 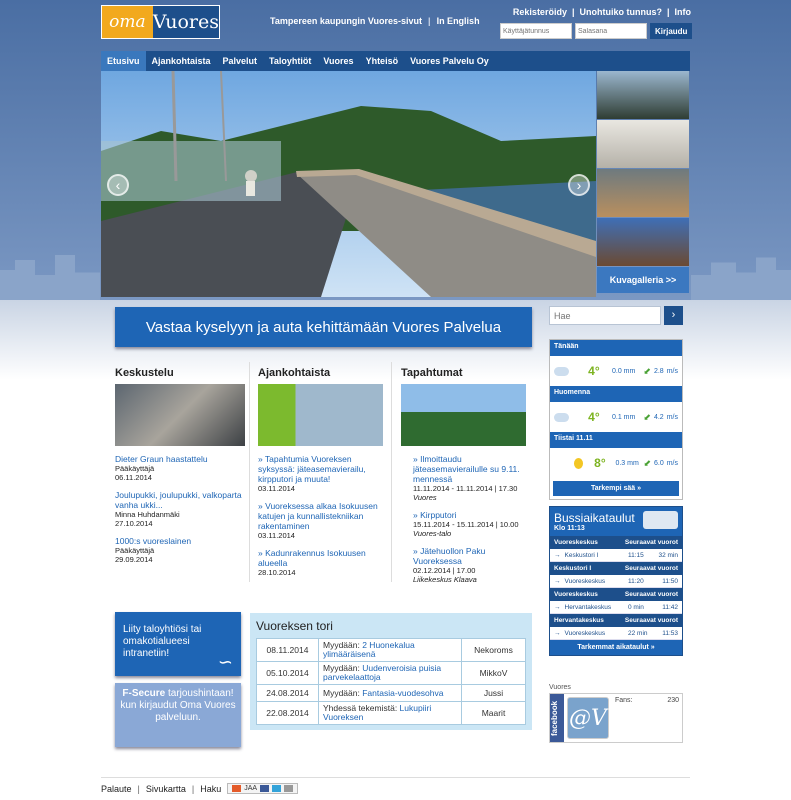 What do you see at coordinates (540, 12) in the screenshot?
I see `register-link: Rekisteröidy` at bounding box center [540, 12].